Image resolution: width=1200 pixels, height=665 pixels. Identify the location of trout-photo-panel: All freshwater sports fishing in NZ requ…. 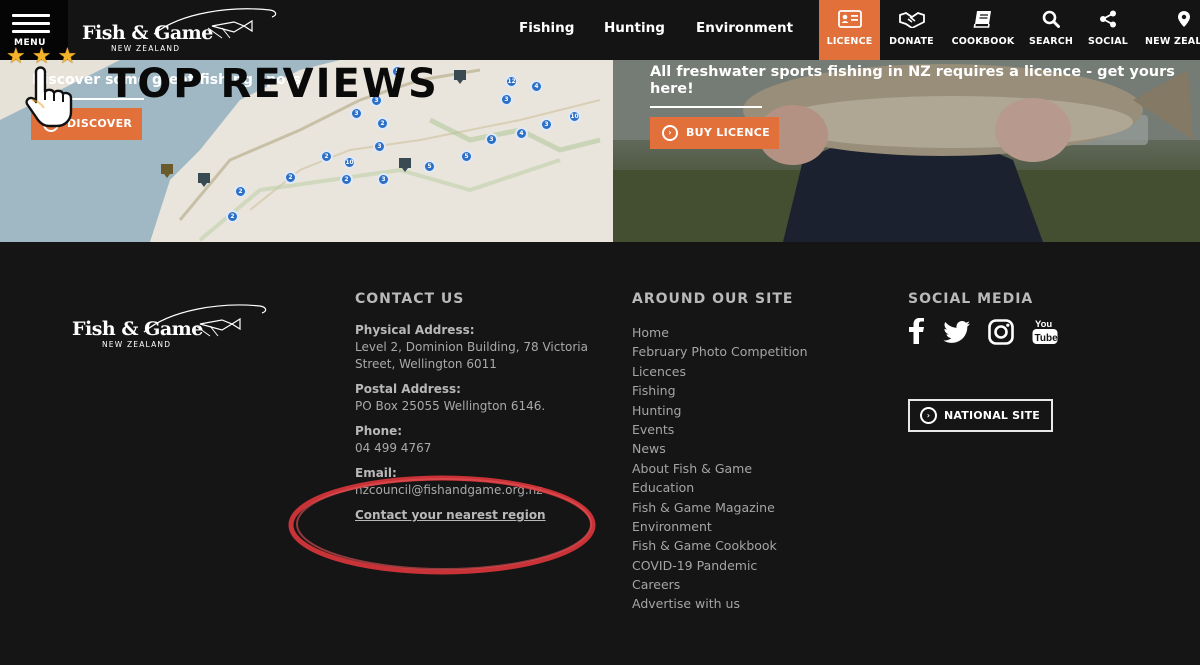
(906, 151).